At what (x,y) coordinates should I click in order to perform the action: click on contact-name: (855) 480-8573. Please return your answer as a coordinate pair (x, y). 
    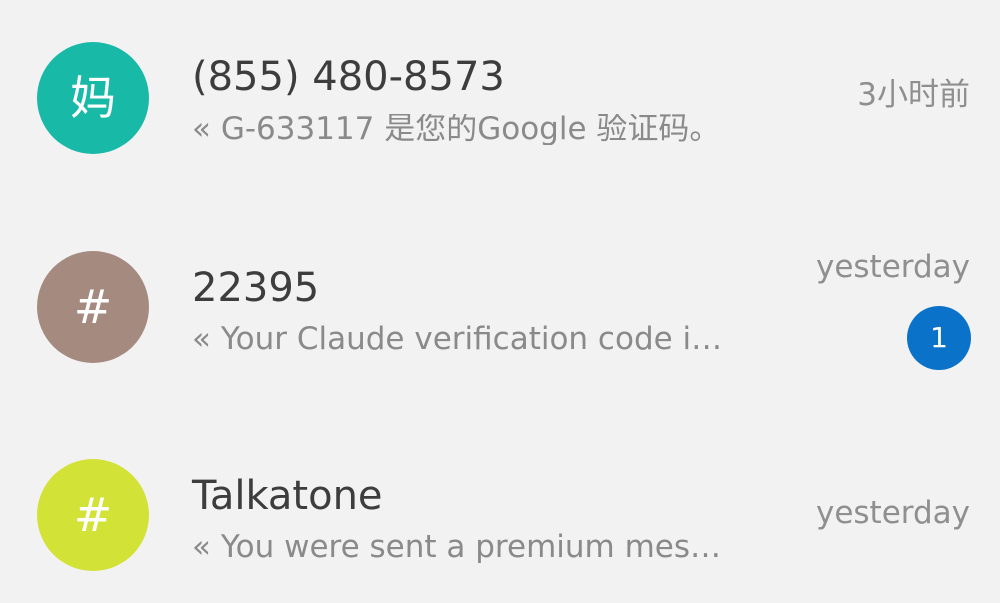
    Looking at the image, I should click on (348, 77).